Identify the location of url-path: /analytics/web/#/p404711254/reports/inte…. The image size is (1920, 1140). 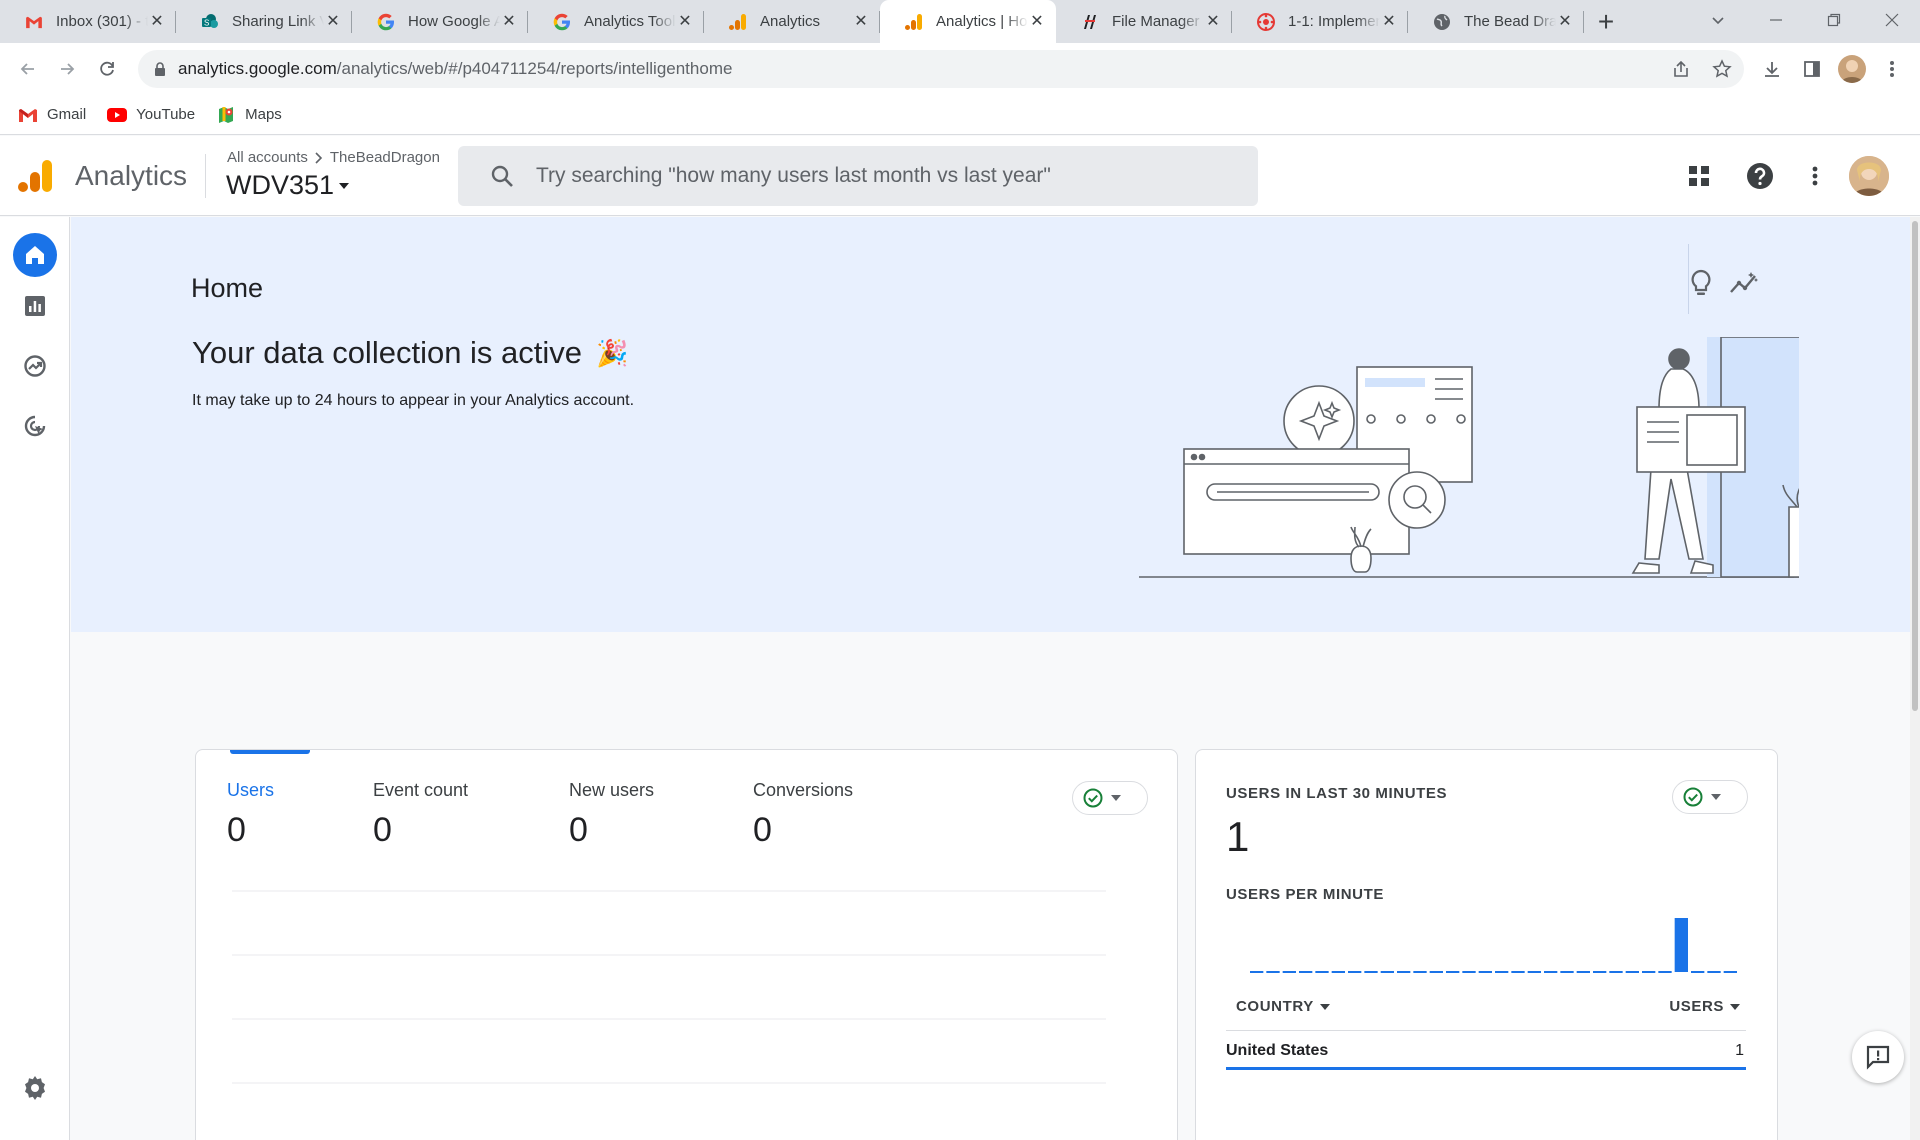
(534, 68).